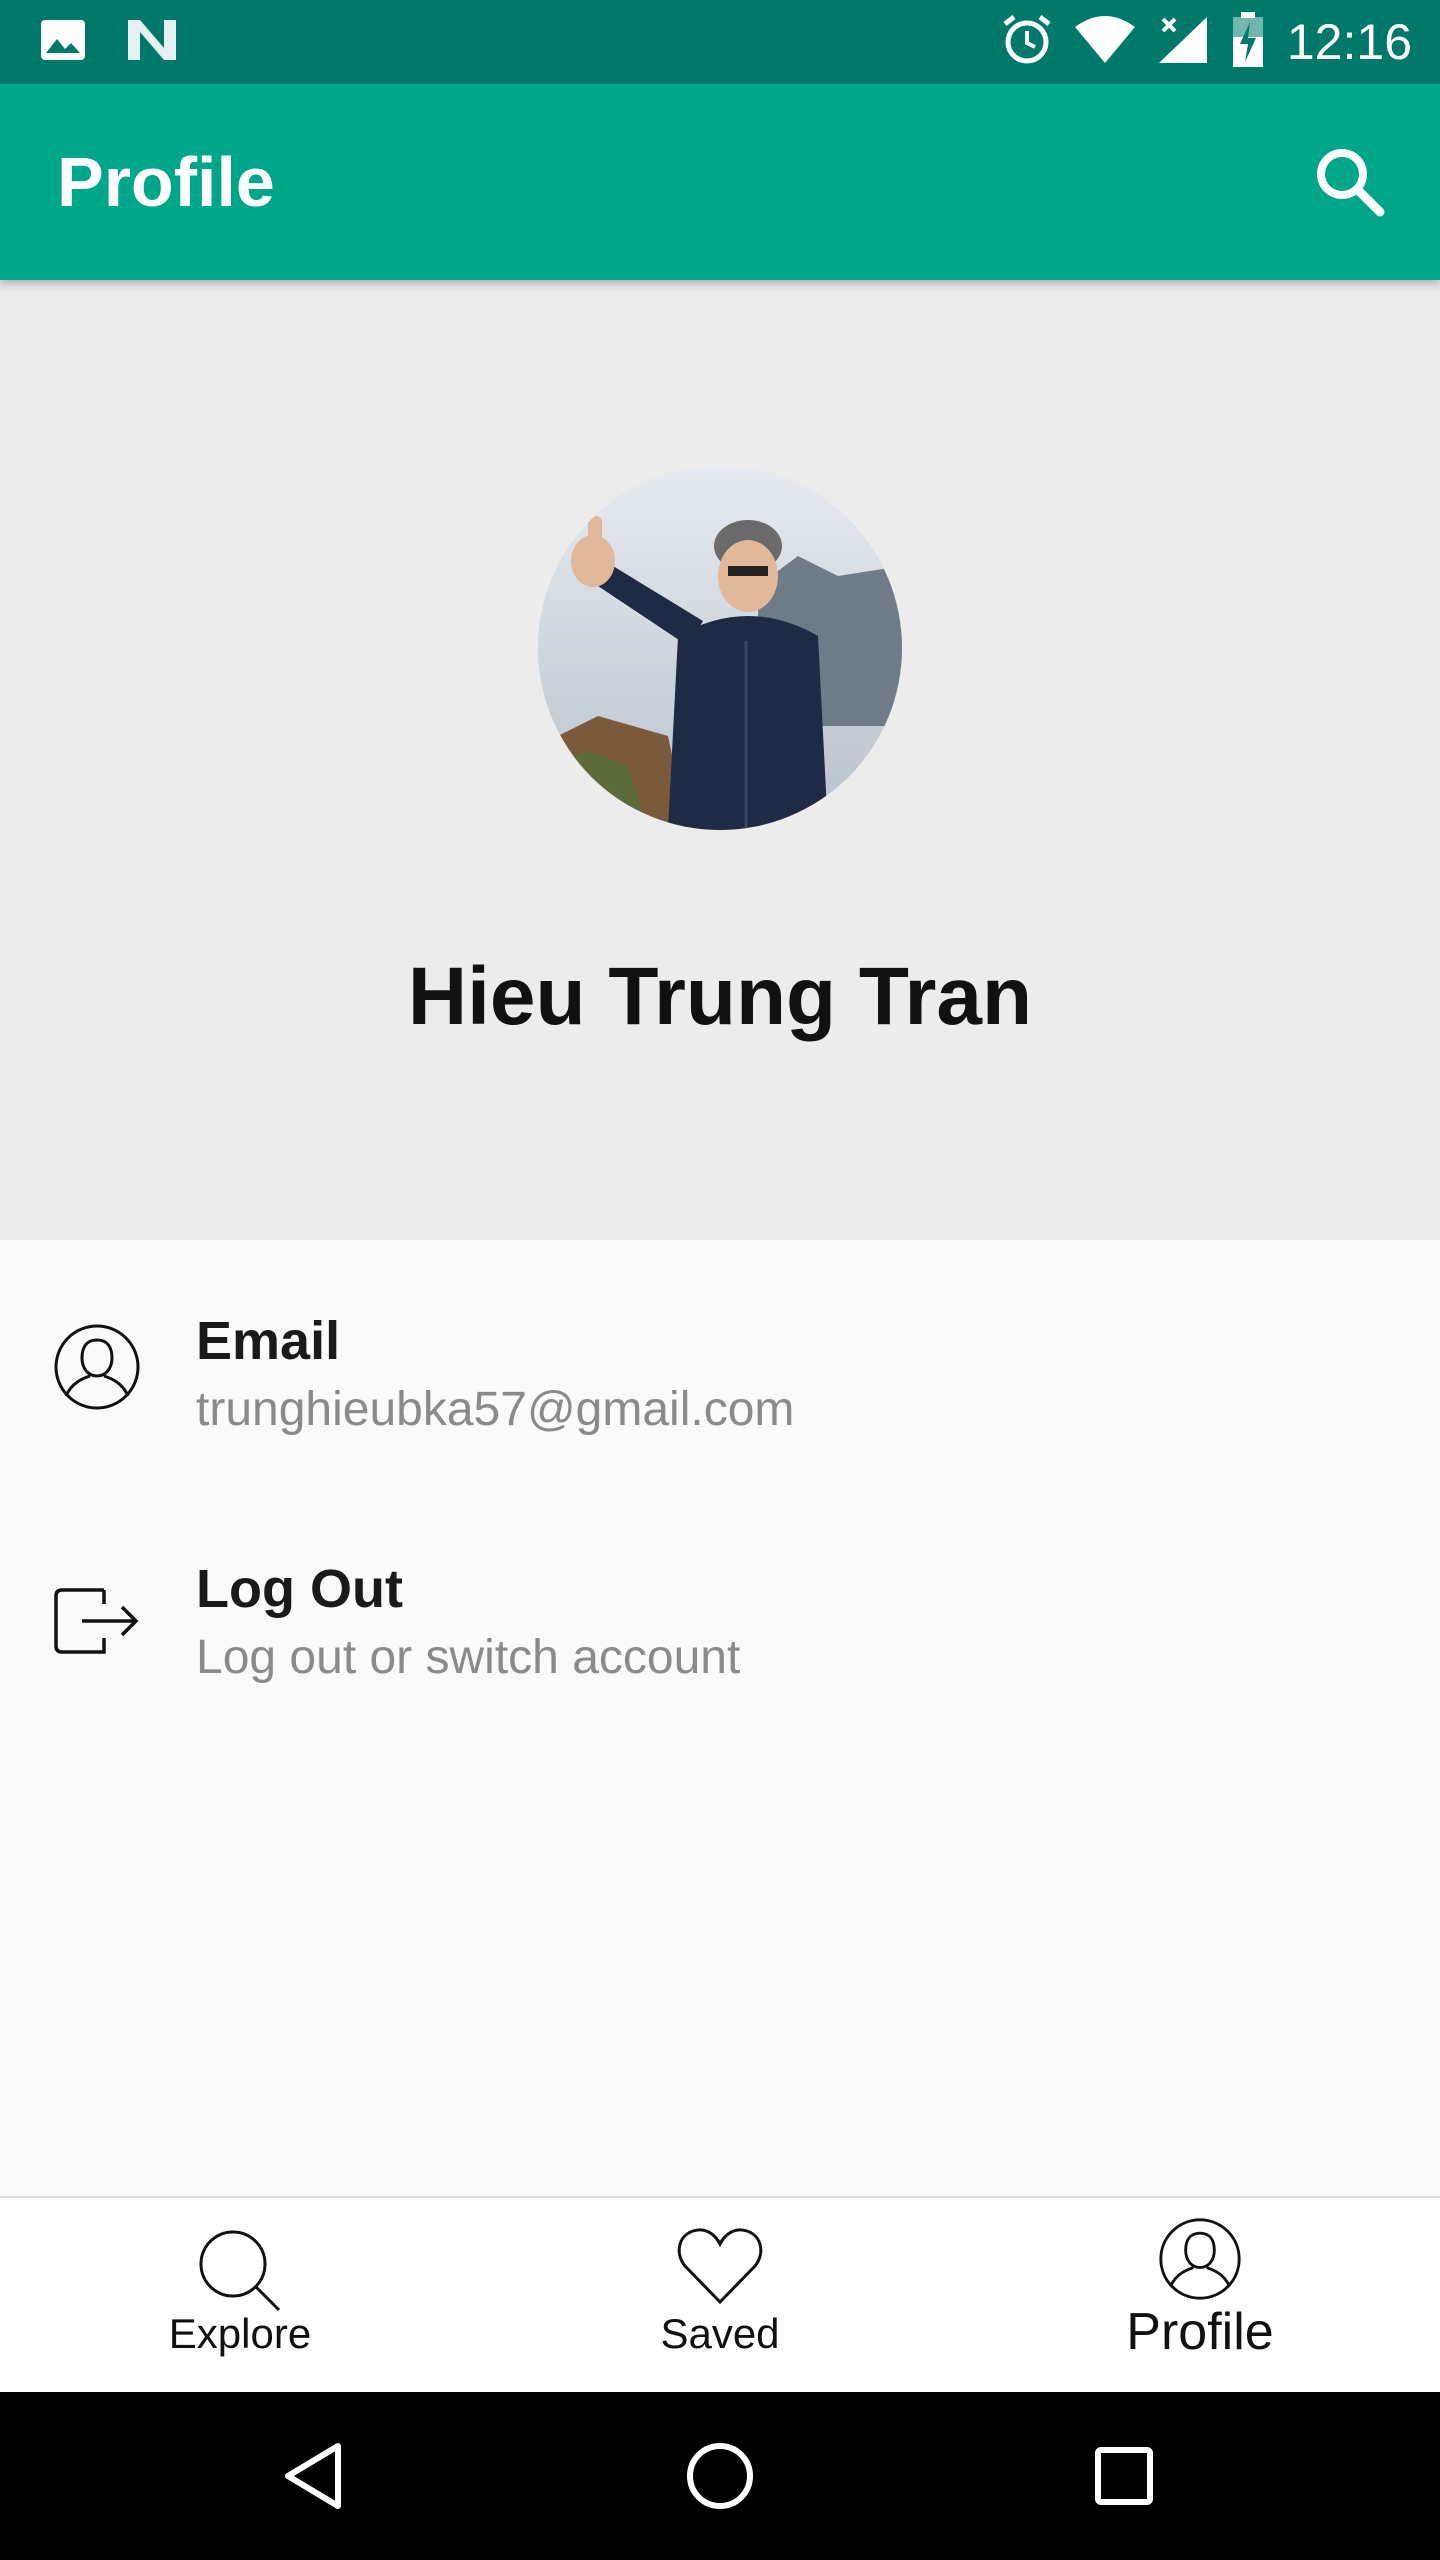  What do you see at coordinates (63, 42) in the screenshot?
I see `image-icon` at bounding box center [63, 42].